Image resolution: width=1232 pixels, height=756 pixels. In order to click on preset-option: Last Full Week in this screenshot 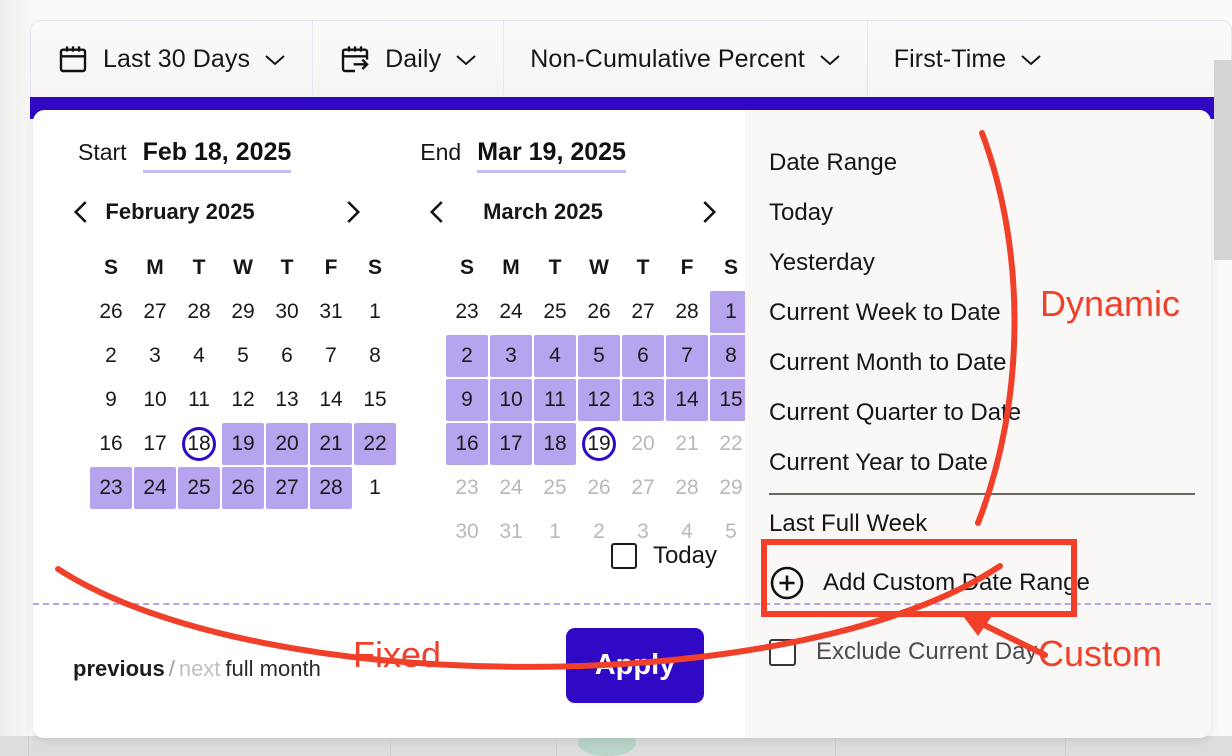, I will do `click(982, 524)`.